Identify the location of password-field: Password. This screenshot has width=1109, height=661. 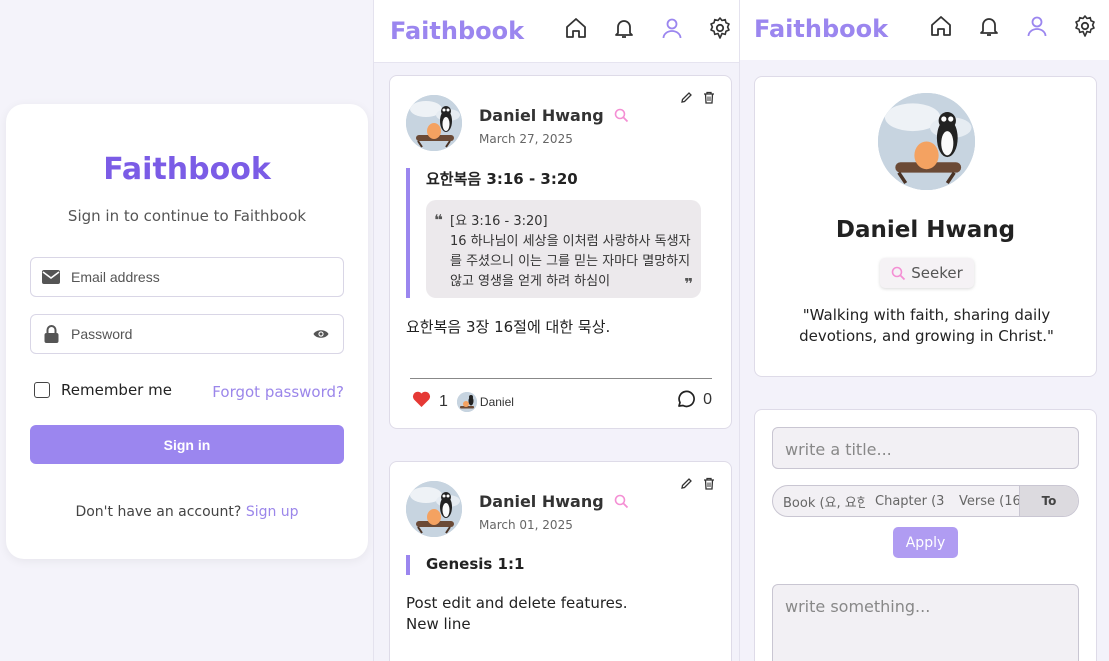
(187, 334).